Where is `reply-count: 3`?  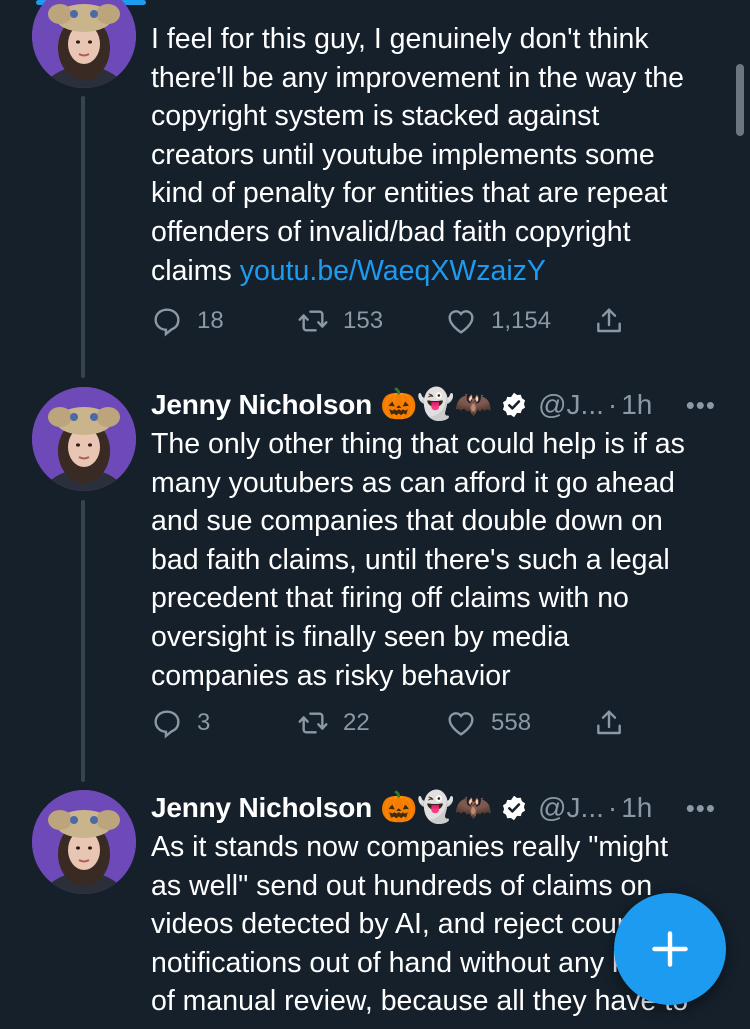
reply-count: 3 is located at coordinates (204, 722).